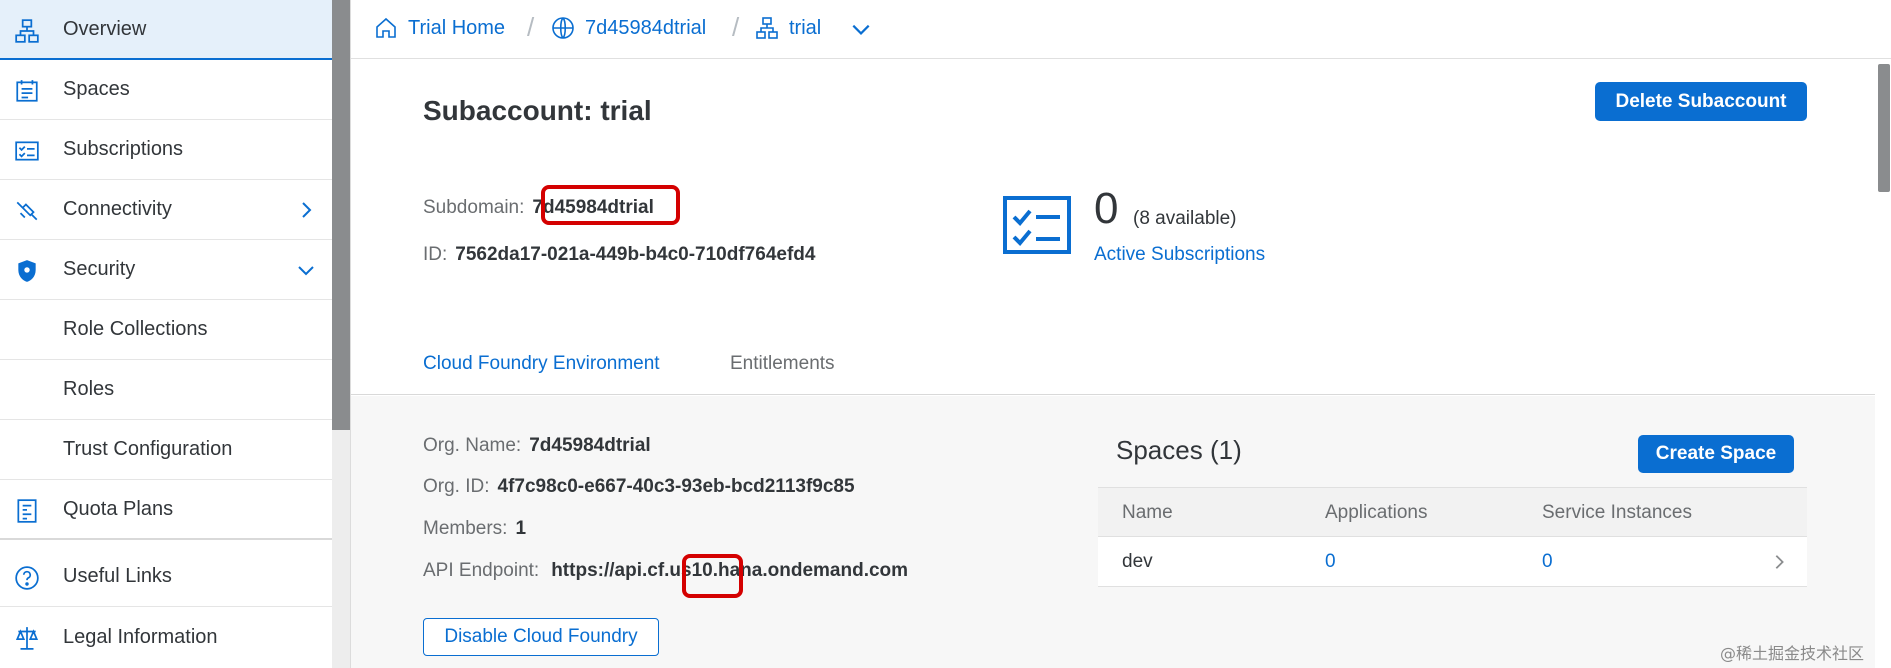 This screenshot has height=668, width=1891. I want to click on sidebar-item-legal-information: Legal Information, so click(166, 637).